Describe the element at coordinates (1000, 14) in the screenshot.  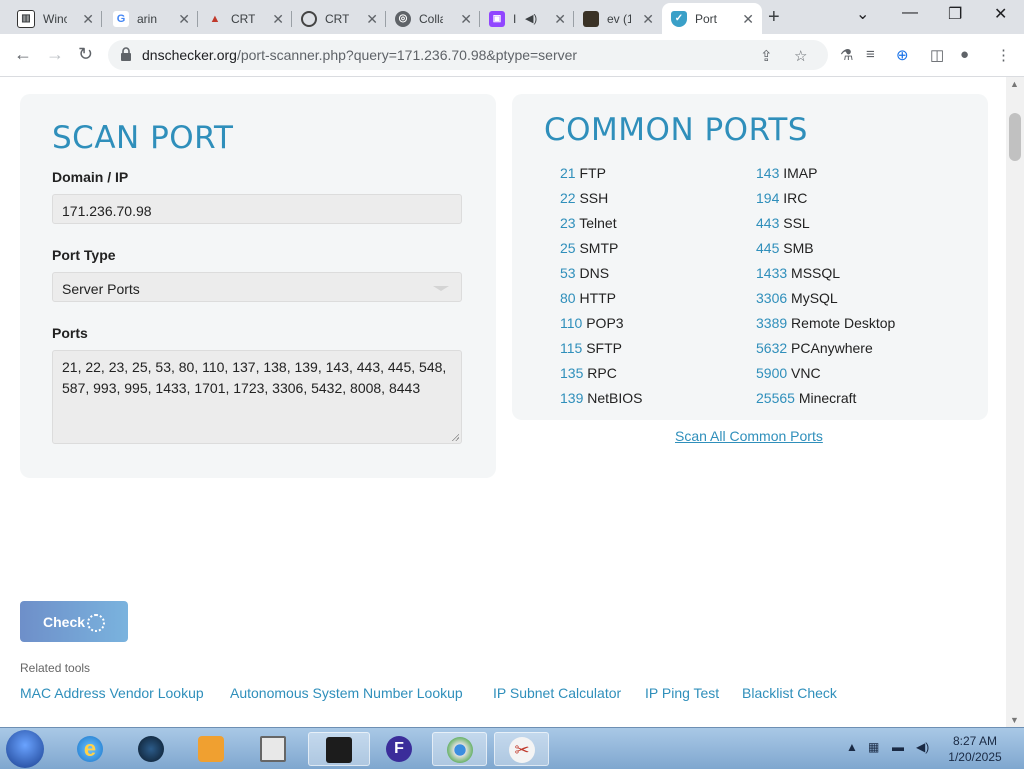
I see `close-window-icon: ✕` at that location.